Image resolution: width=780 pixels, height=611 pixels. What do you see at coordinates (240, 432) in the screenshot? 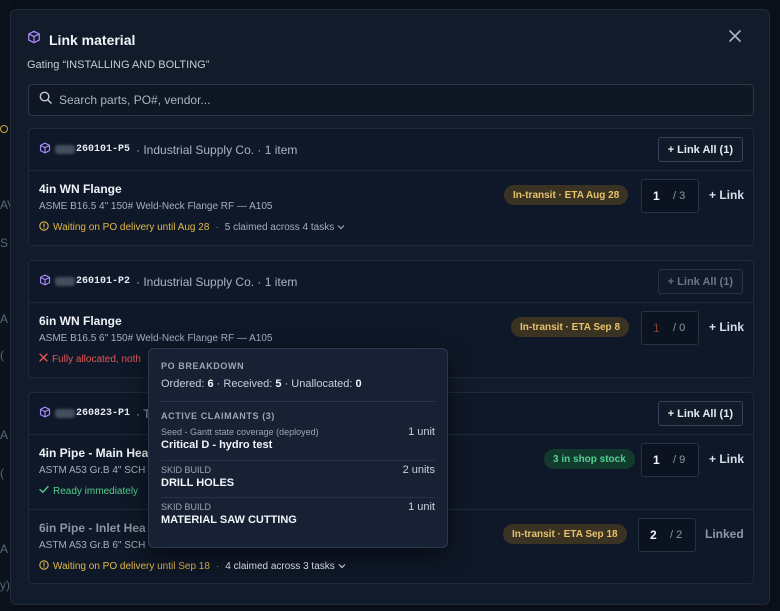
I see `claimant-project: Seed - Gantt state coverage (deployed)` at bounding box center [240, 432].